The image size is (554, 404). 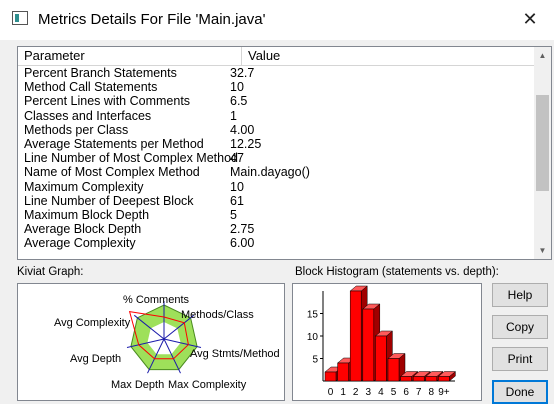 I want to click on vertical-scrollbar: ▲ ▼, so click(x=542, y=153).